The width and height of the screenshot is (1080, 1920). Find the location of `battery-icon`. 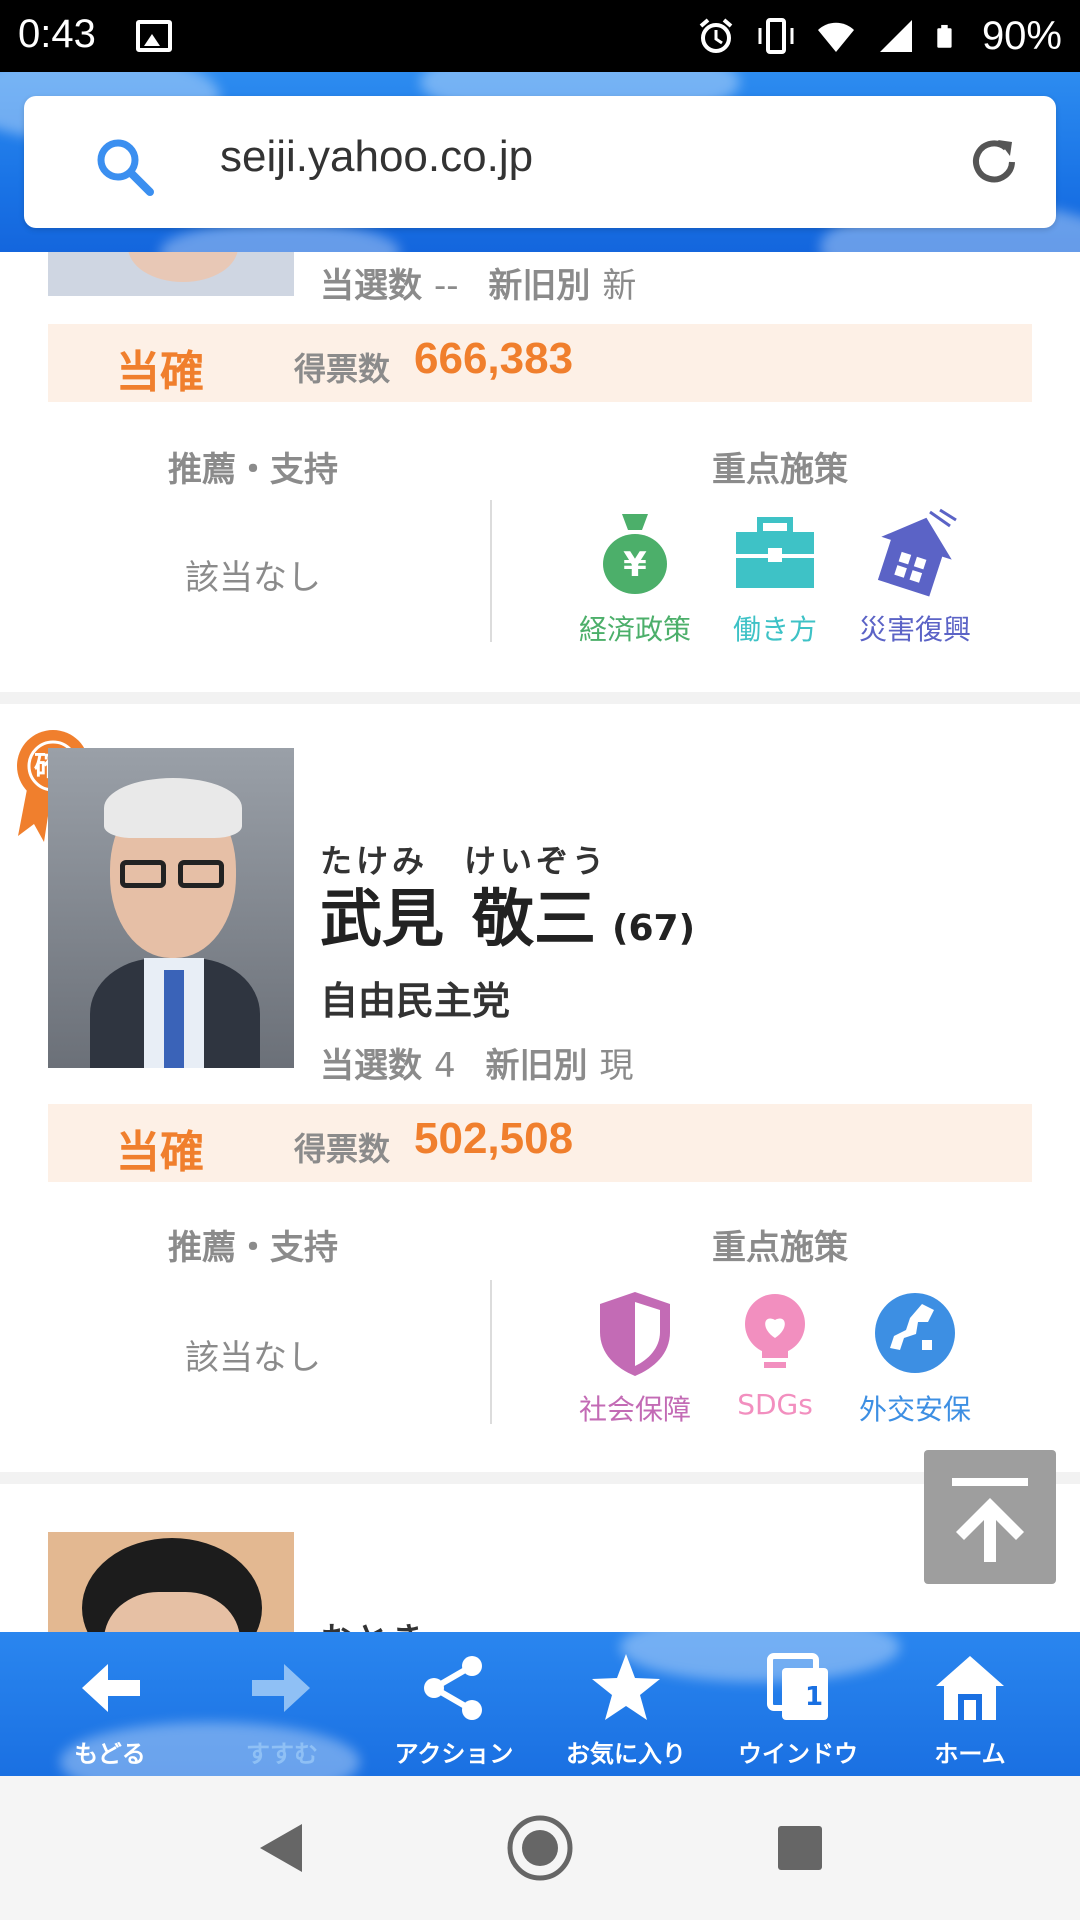

battery-icon is located at coordinates (944, 36).